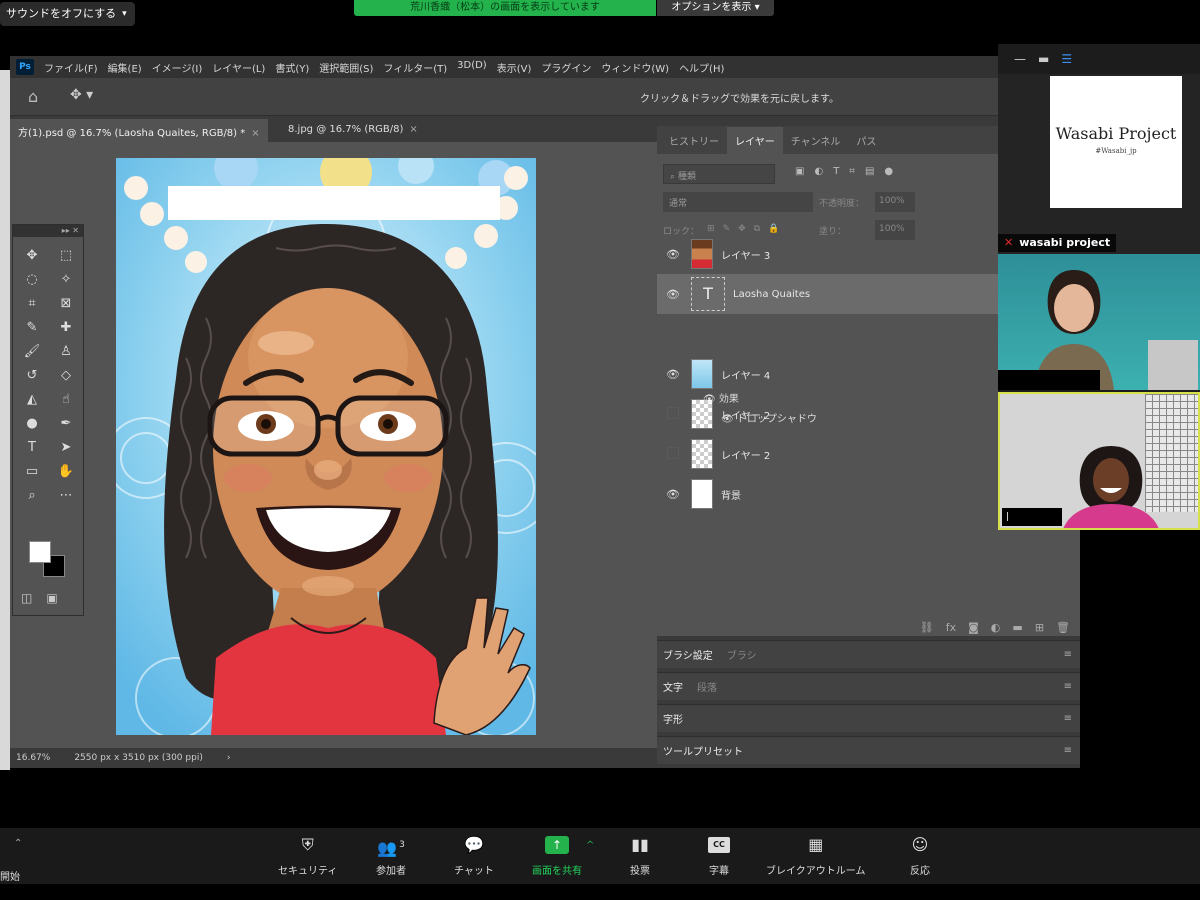  What do you see at coordinates (26, 598) in the screenshot?
I see `quick-mask-icon: ◫` at bounding box center [26, 598].